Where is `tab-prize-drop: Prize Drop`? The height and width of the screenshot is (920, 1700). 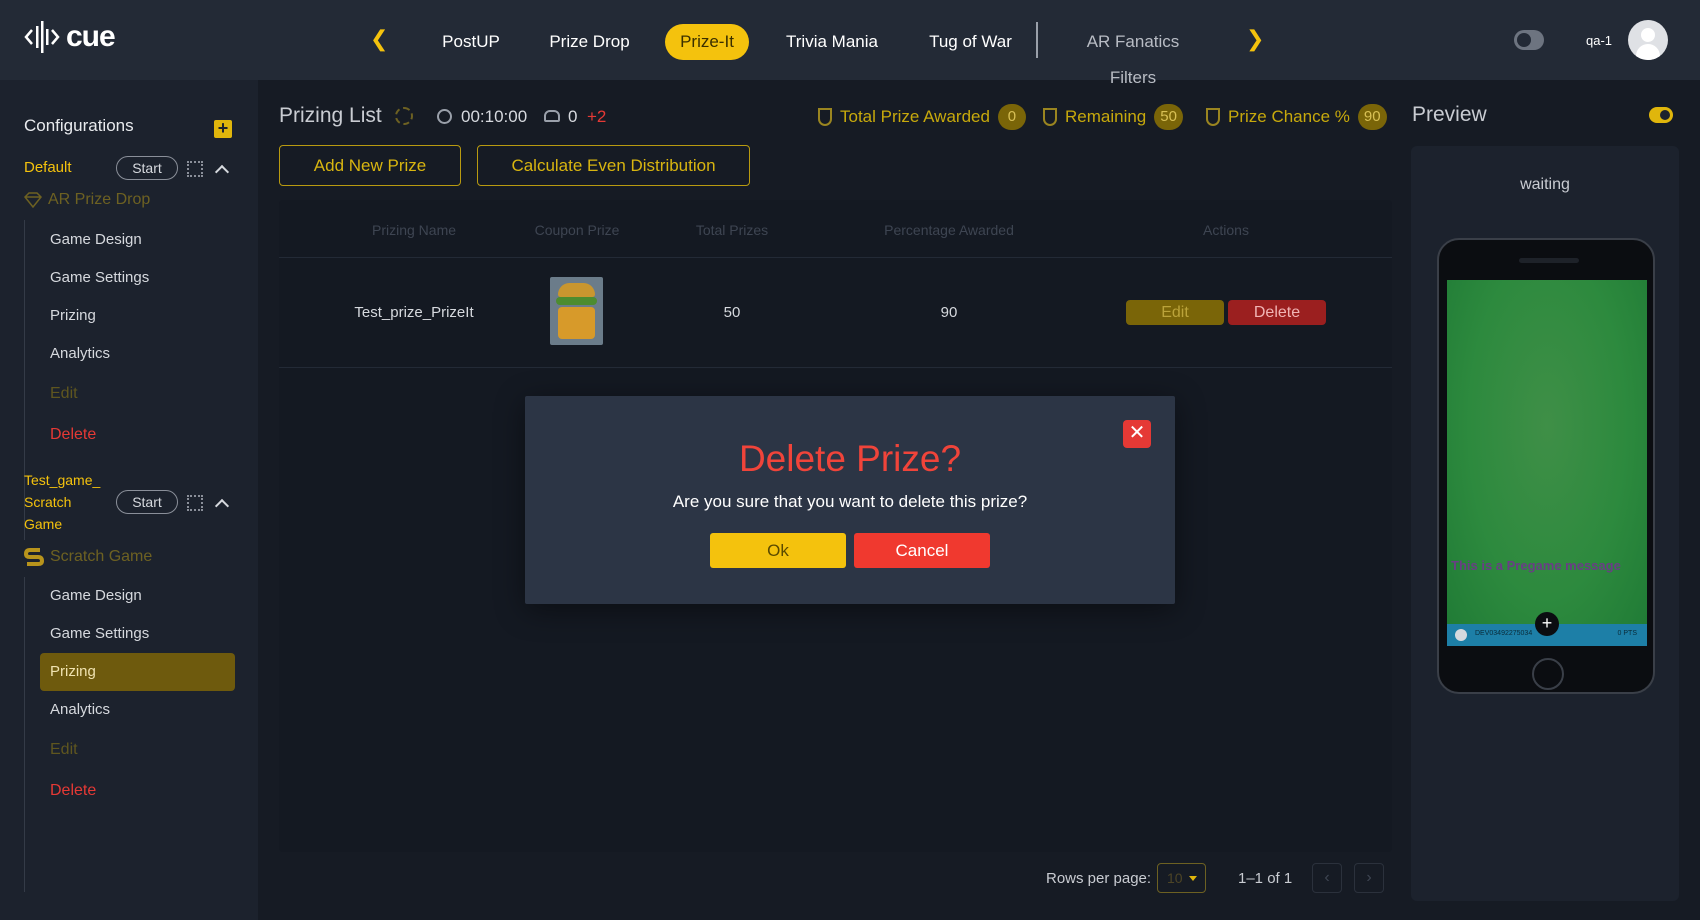 tab-prize-drop: Prize Drop is located at coordinates (589, 42).